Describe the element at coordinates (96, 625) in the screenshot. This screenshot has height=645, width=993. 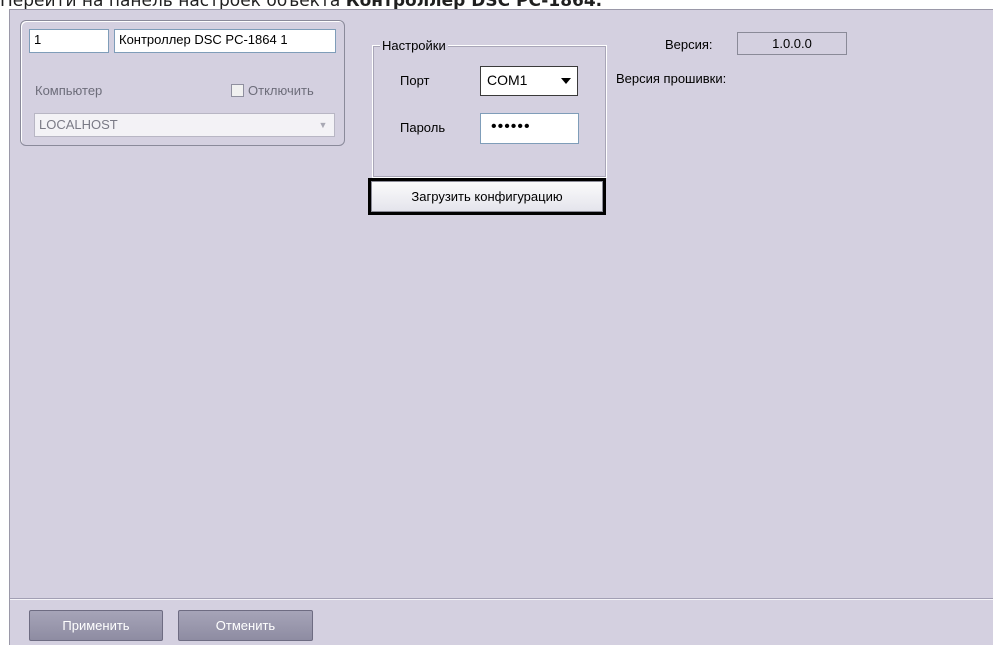
I see `apply-button: Применить` at that location.